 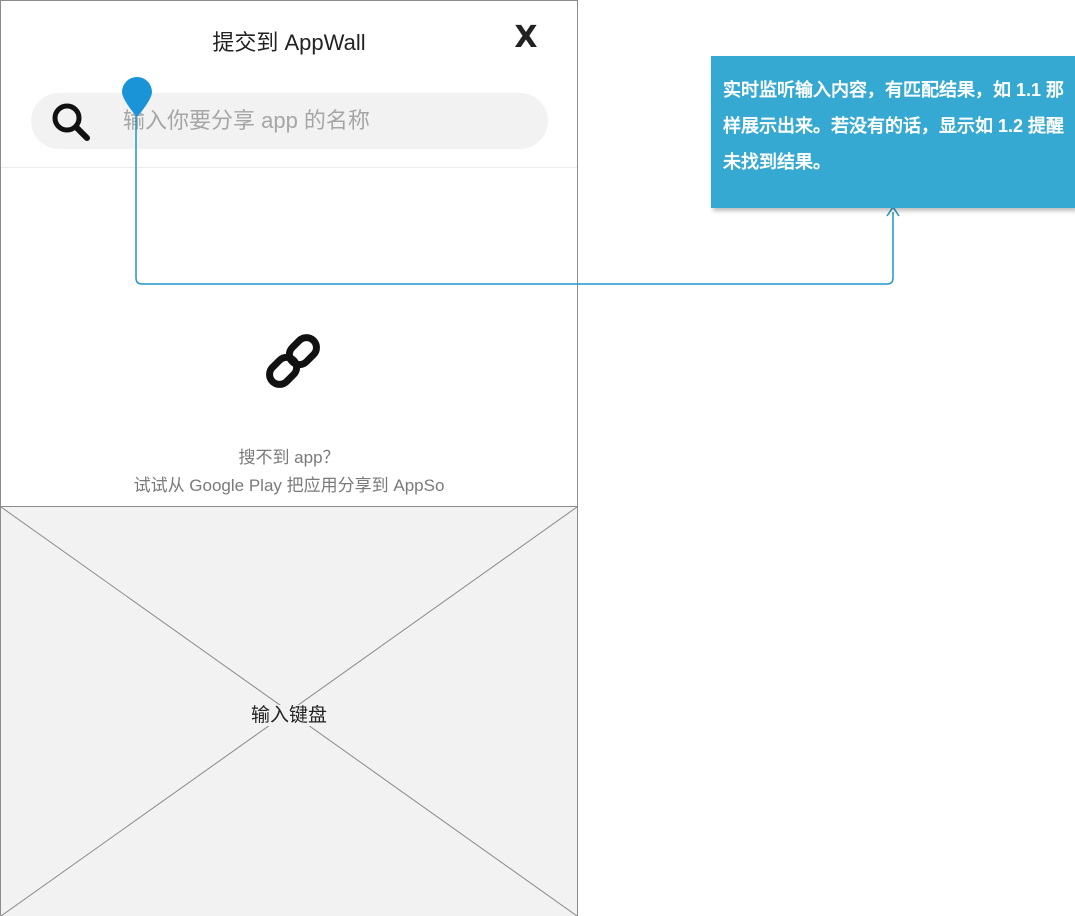 What do you see at coordinates (71, 122) in the screenshot?
I see `search-icon` at bounding box center [71, 122].